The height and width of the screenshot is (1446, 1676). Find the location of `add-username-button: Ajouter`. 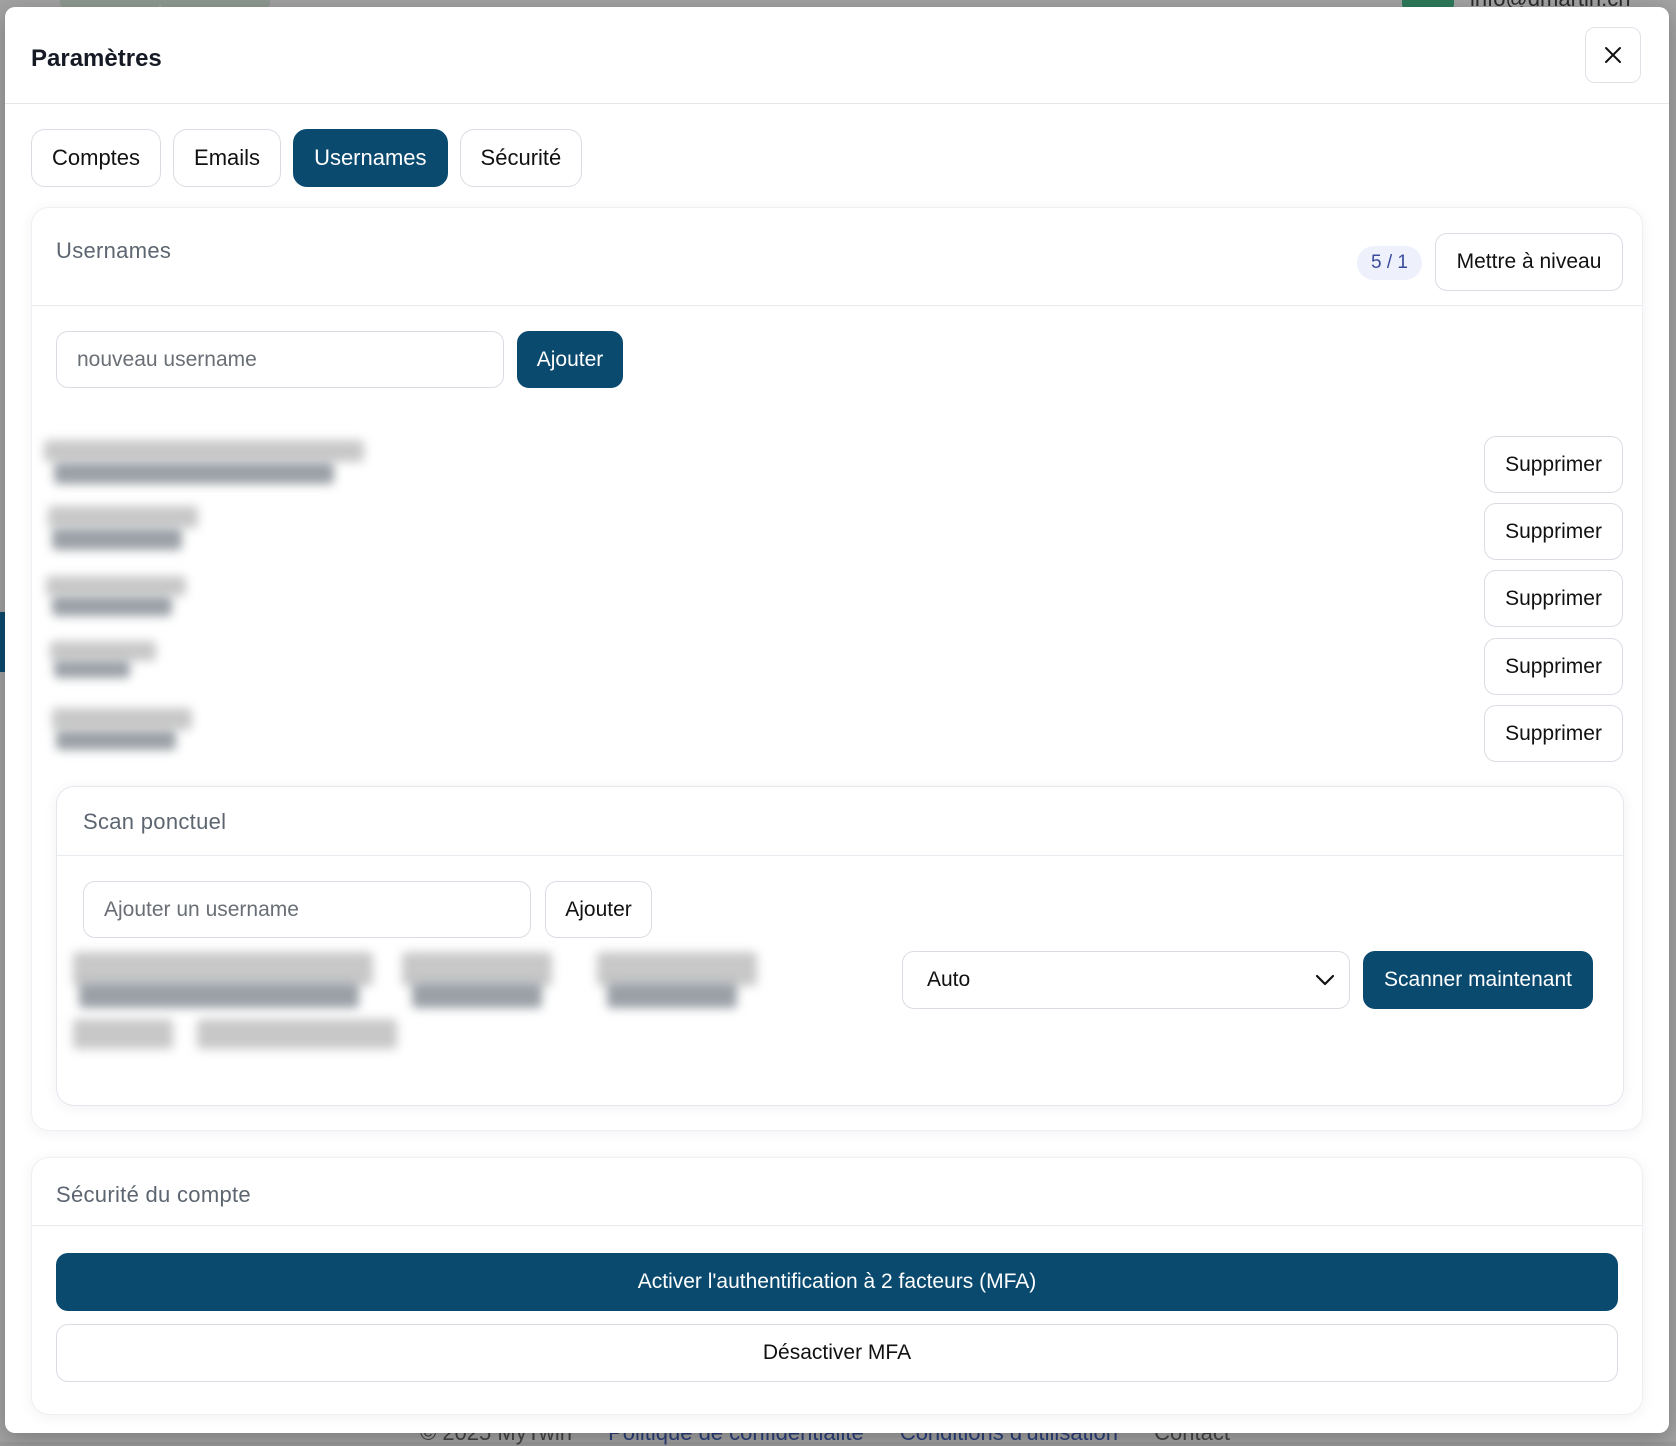

add-username-button: Ajouter is located at coordinates (570, 359).